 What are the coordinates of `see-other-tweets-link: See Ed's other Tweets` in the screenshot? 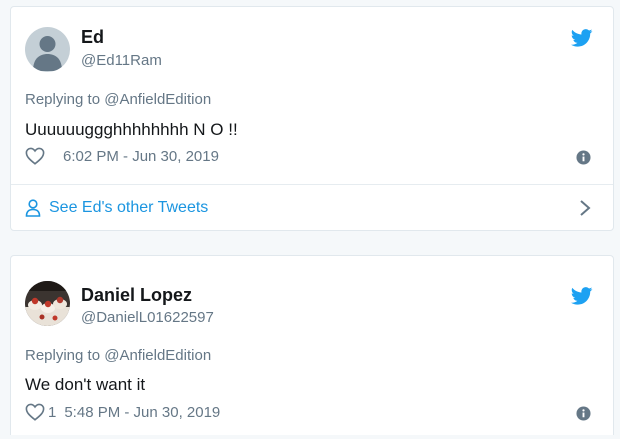 It's located at (312, 208).